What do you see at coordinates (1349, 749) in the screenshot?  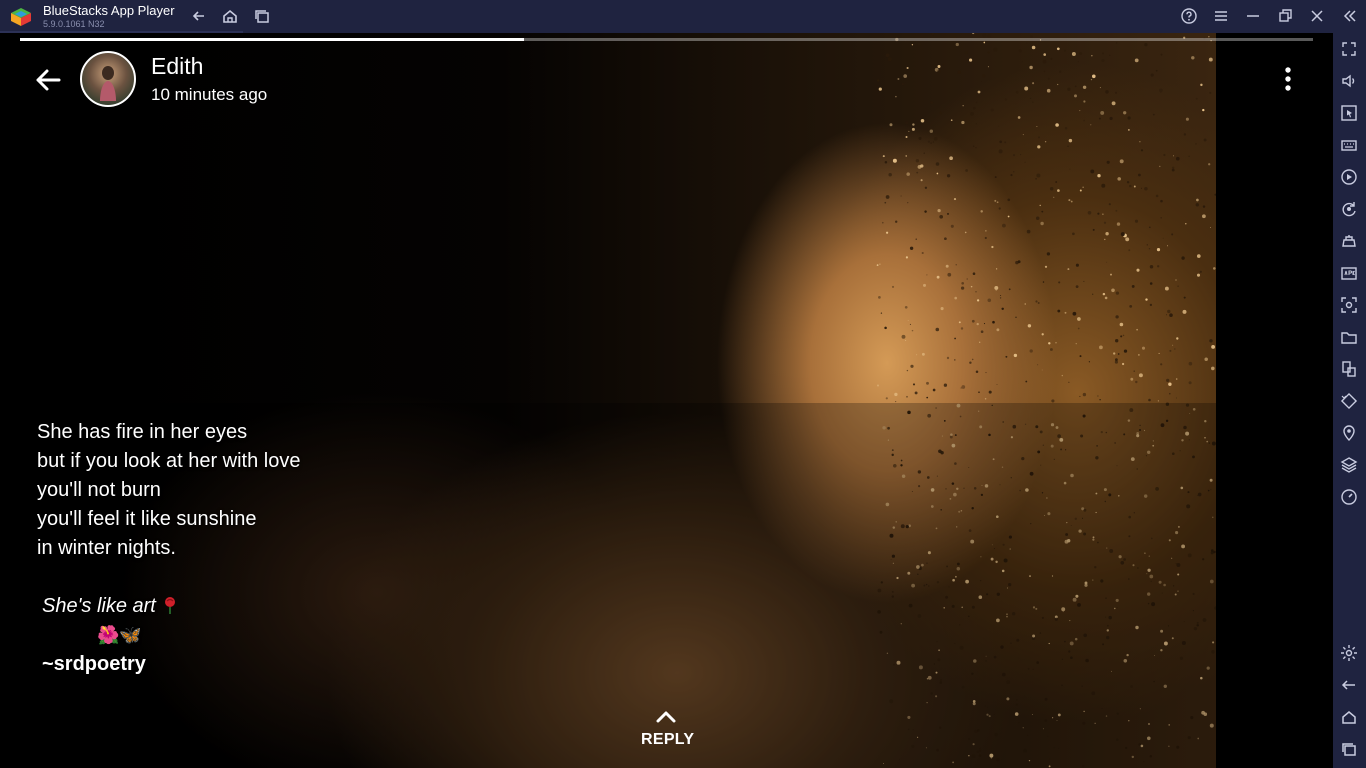 I see `android-recents-icon` at bounding box center [1349, 749].